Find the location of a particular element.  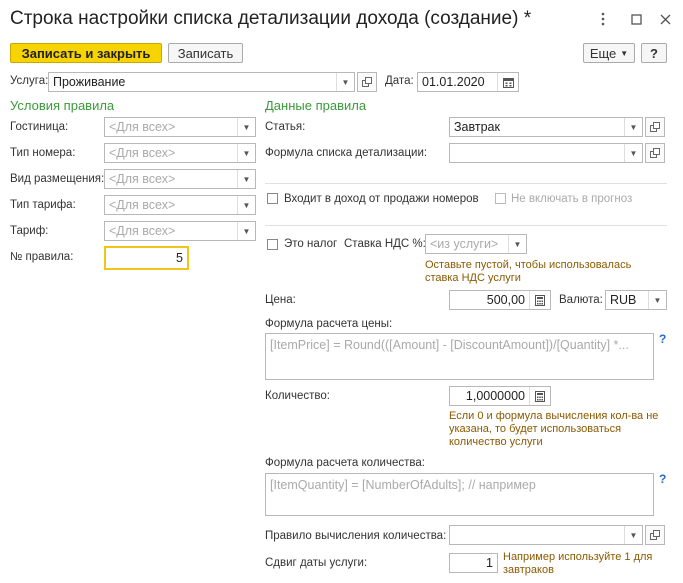

price-value: 500,00 is located at coordinates (505, 300).